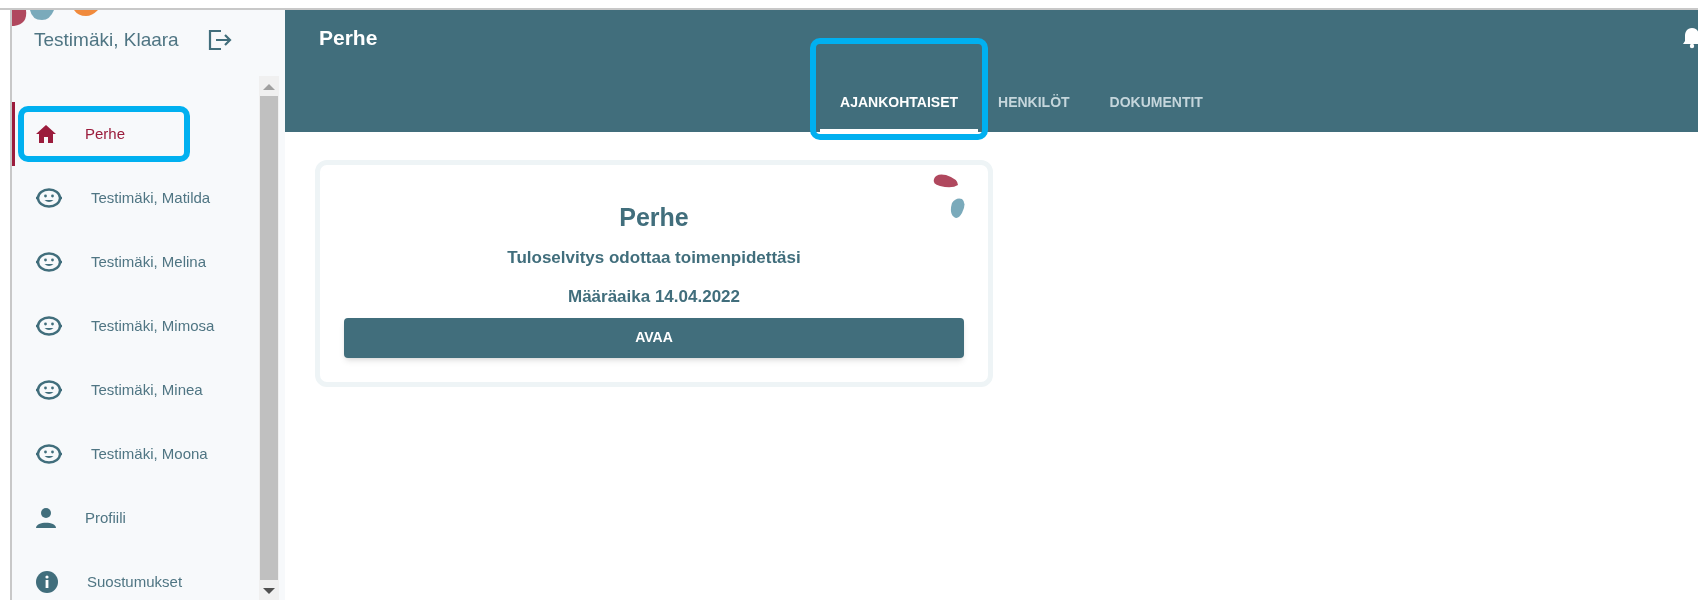 The height and width of the screenshot is (600, 1698). What do you see at coordinates (135, 518) in the screenshot?
I see `nav-item: Profiili` at bounding box center [135, 518].